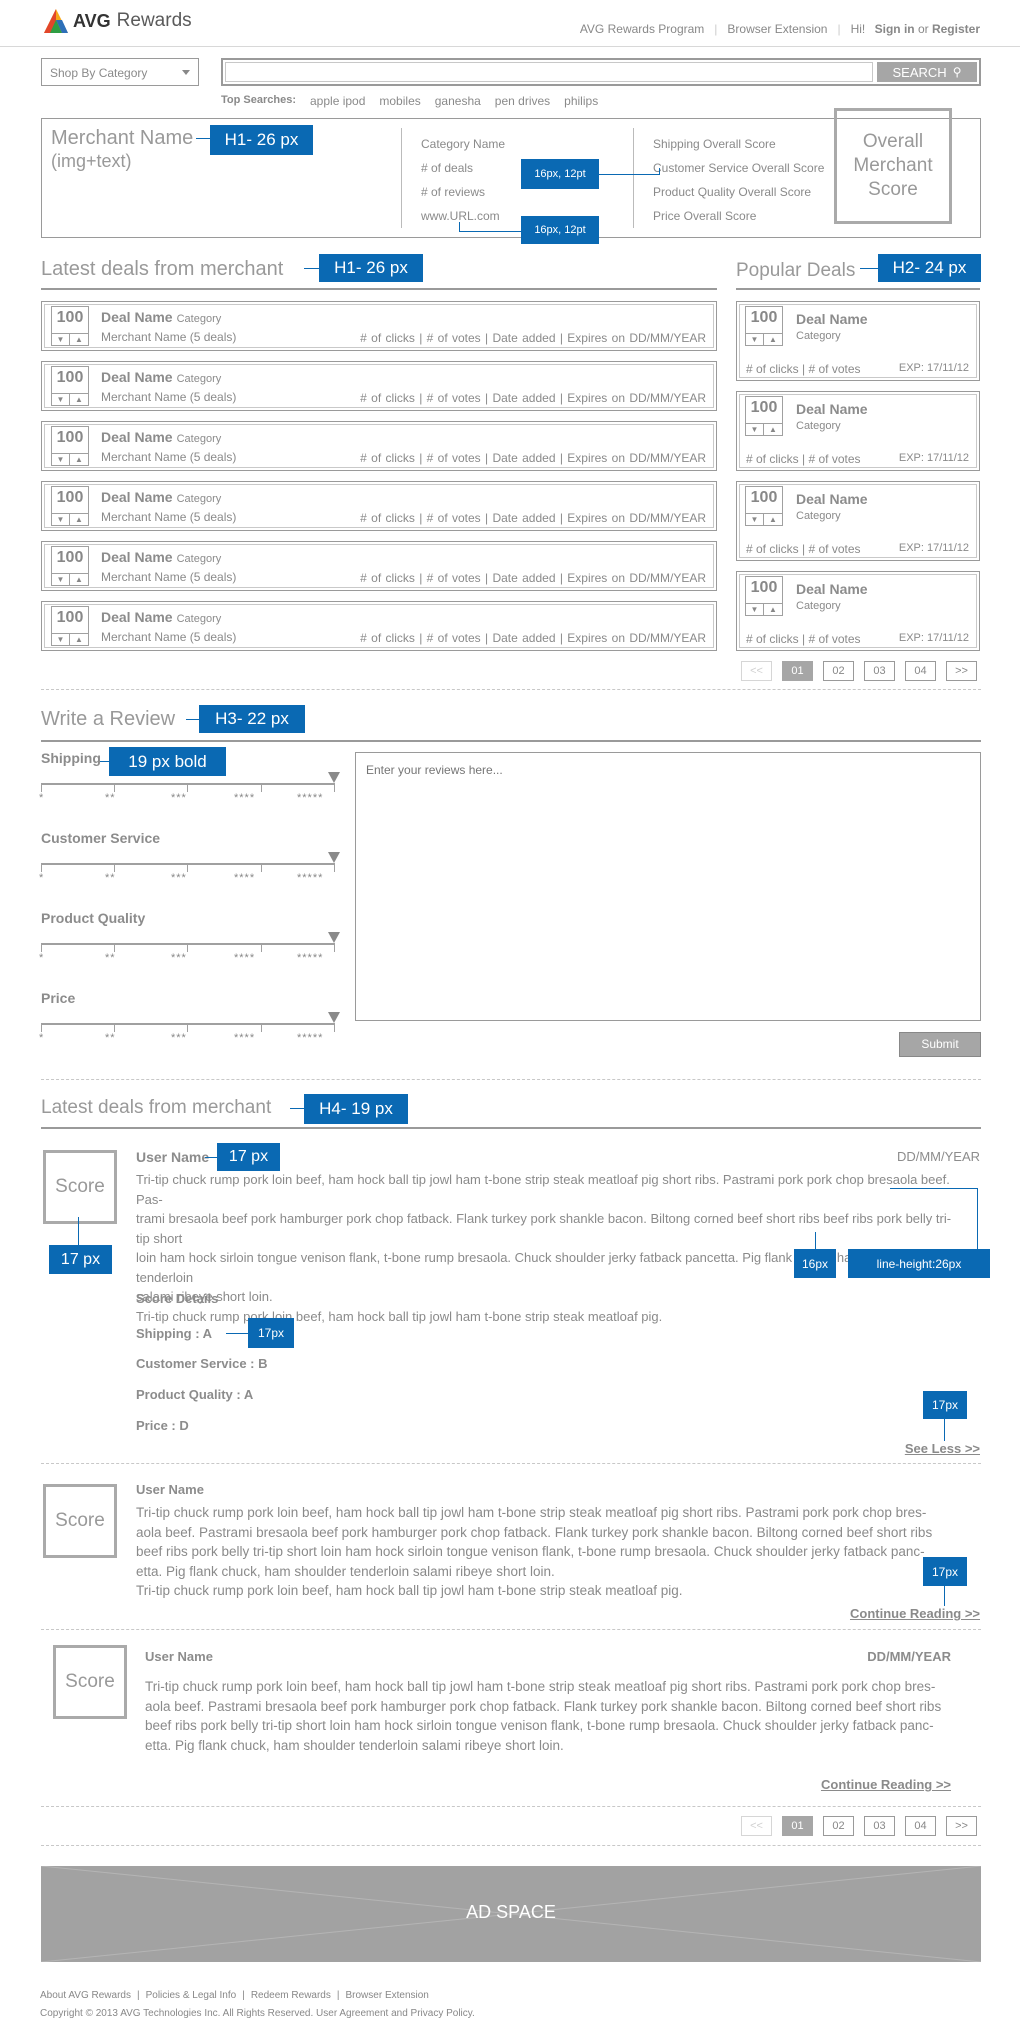 This screenshot has width=1020, height=2035. I want to click on register-link: Register, so click(956, 29).